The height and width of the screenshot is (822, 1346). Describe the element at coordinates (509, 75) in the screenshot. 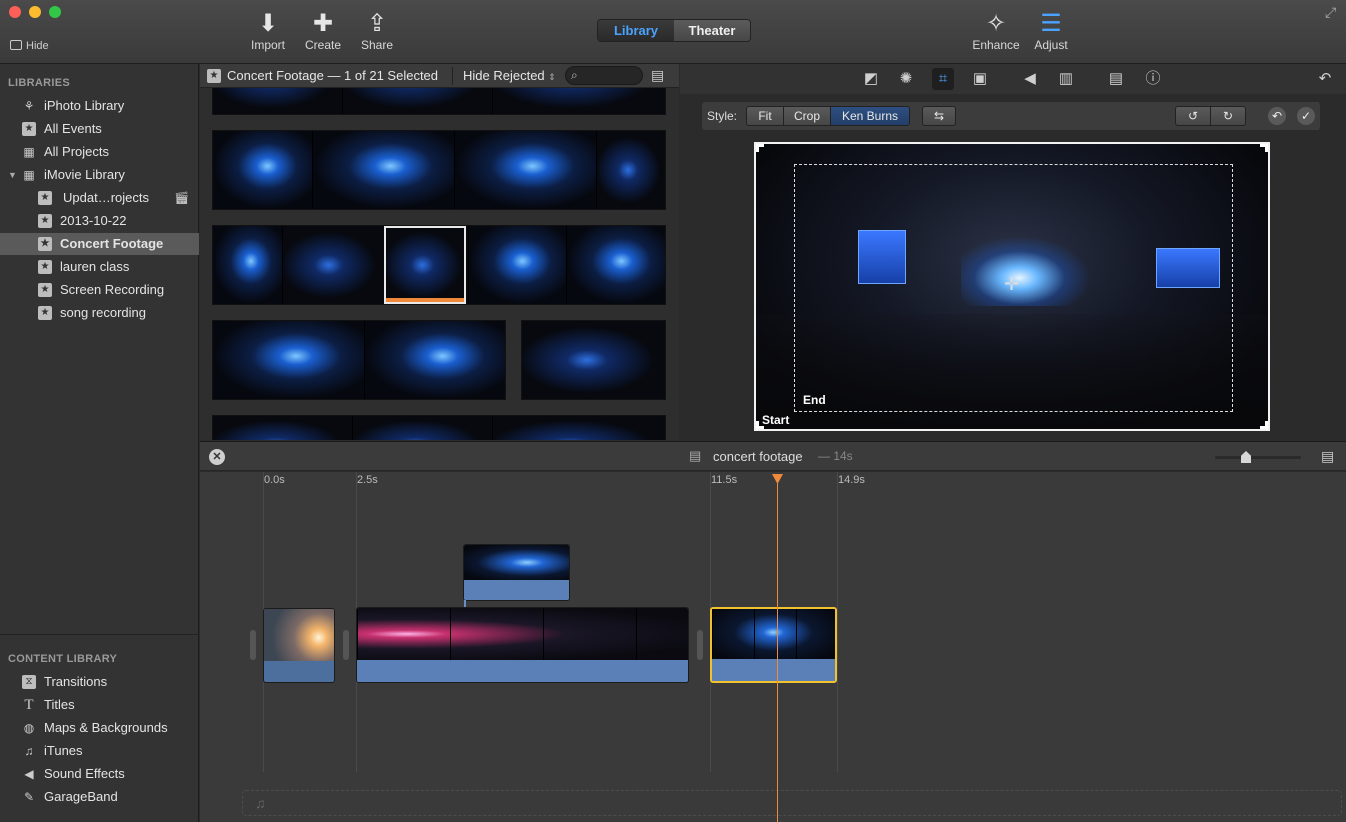

I see `hide-rejected-popup: Hide Rejected ⇕` at that location.